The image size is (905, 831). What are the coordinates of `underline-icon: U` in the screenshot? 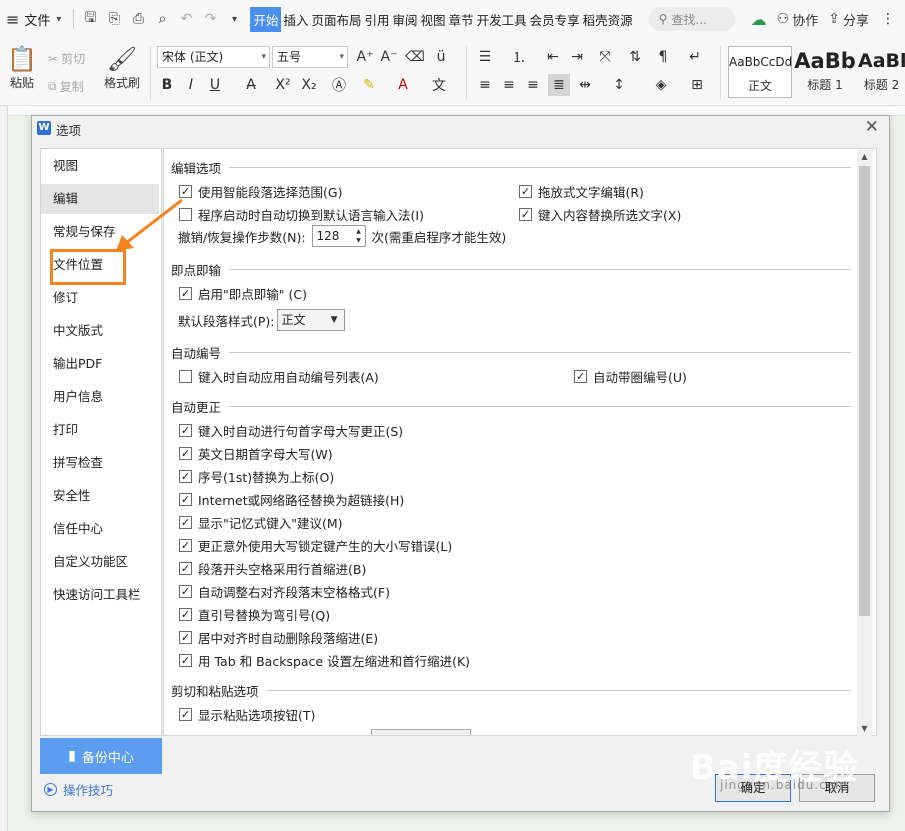 It's located at (215, 85).